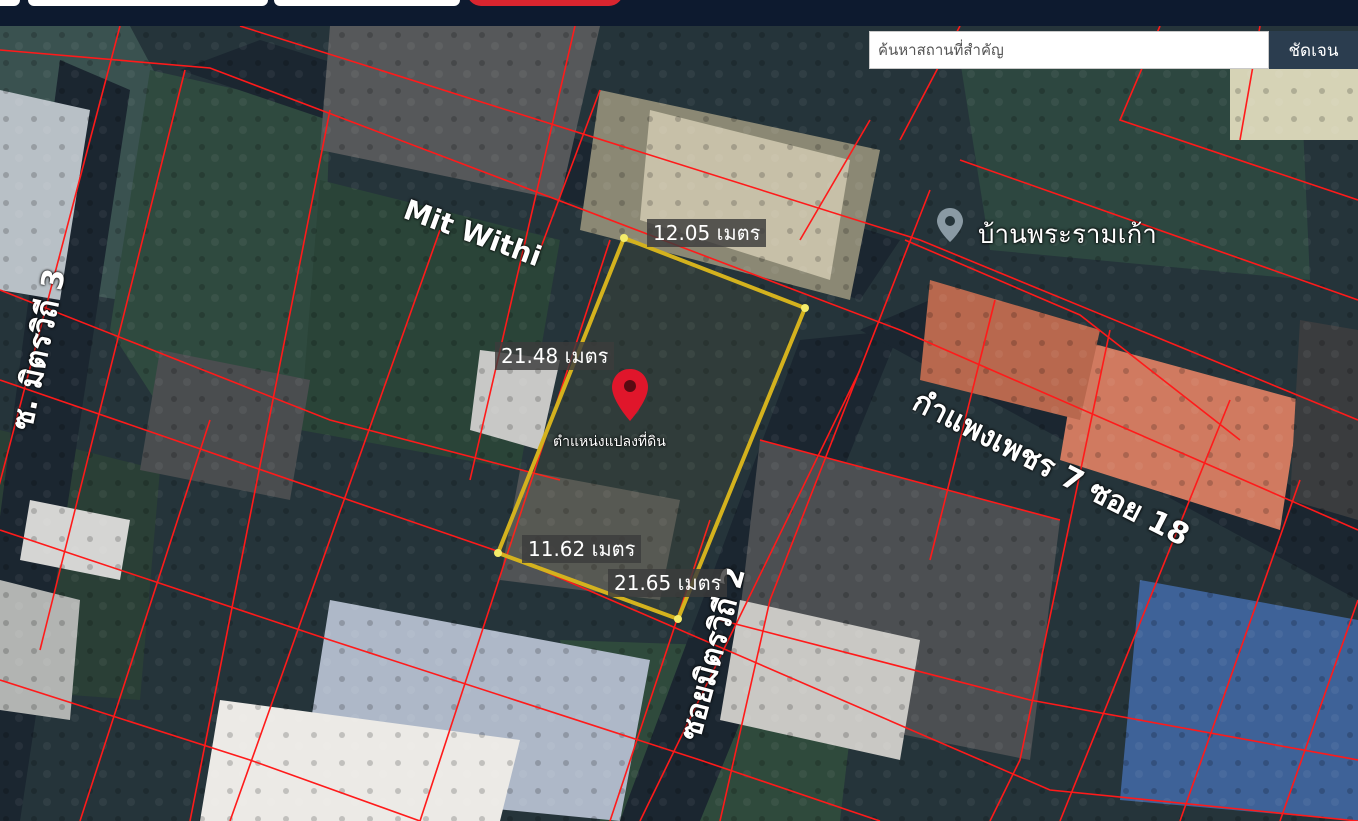 This screenshot has height=821, width=1358. Describe the element at coordinates (707, 233) in the screenshot. I see `measurement-top: 12.05 เมตร` at that location.